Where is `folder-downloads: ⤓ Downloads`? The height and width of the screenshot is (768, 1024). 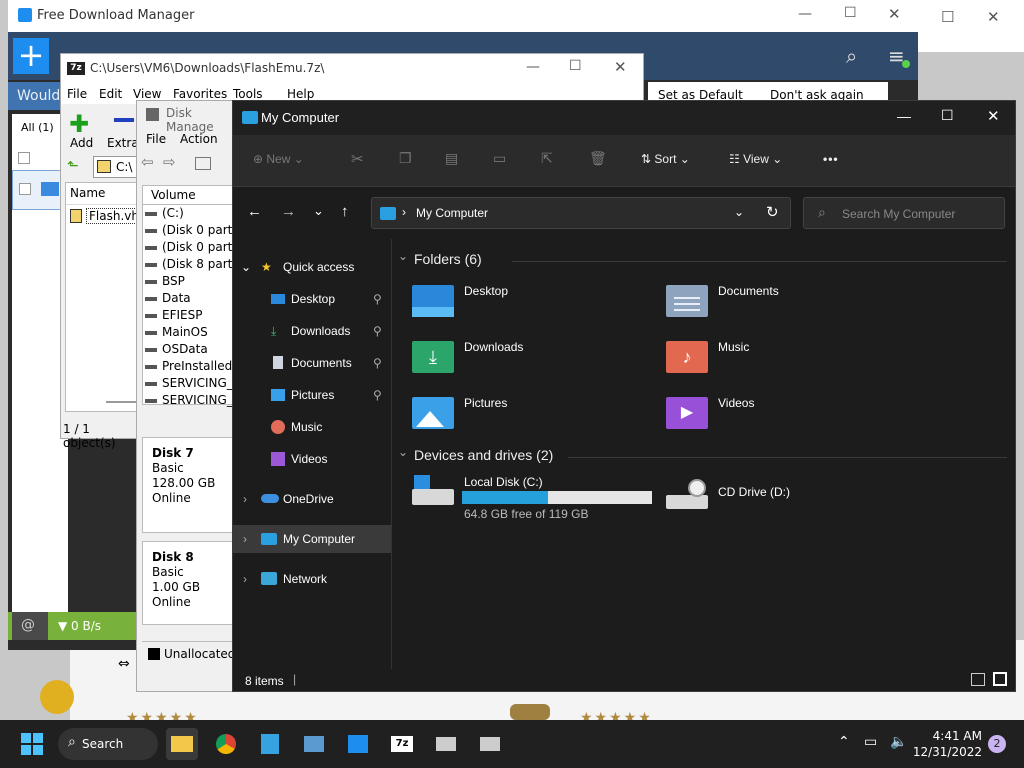 folder-downloads: ⤓ Downloads is located at coordinates (532, 361).